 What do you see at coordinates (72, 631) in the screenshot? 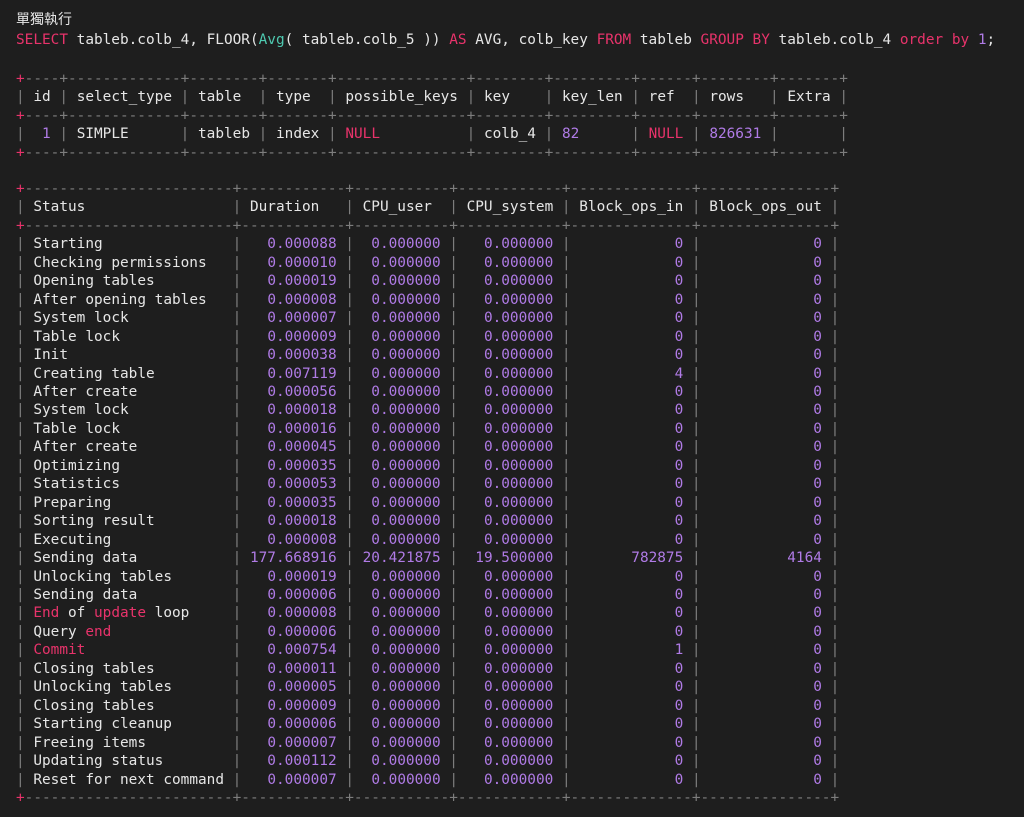
I see `status-cell: Query end` at bounding box center [72, 631].